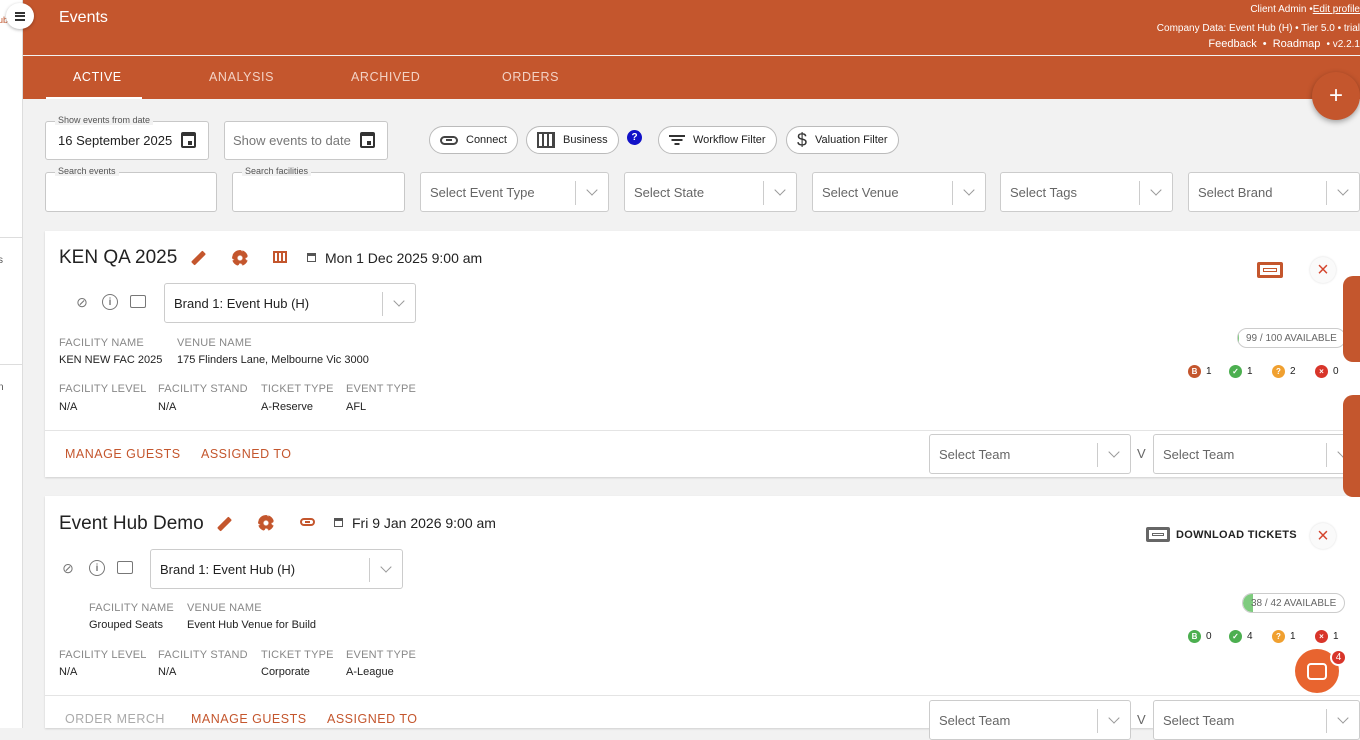 The width and height of the screenshot is (1360, 740). Describe the element at coordinates (1232, 44) in the screenshot. I see `feedback-link: Feedback` at that location.